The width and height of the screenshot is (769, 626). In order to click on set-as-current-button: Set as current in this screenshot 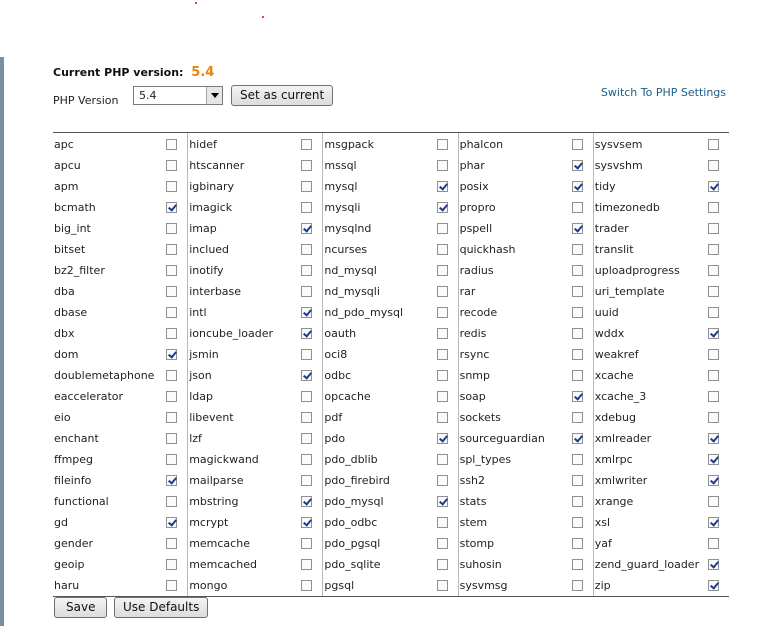, I will do `click(282, 95)`.